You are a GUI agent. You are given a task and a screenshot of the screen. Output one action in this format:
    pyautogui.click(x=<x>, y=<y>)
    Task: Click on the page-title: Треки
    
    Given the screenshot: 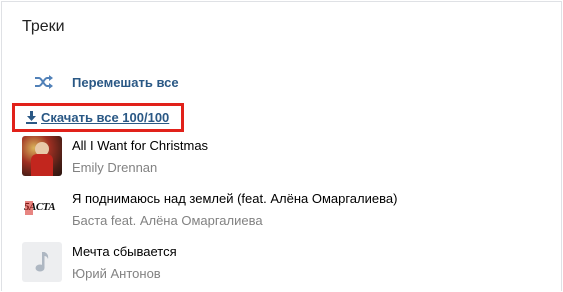 What is the action you would take?
    pyautogui.click(x=43, y=26)
    